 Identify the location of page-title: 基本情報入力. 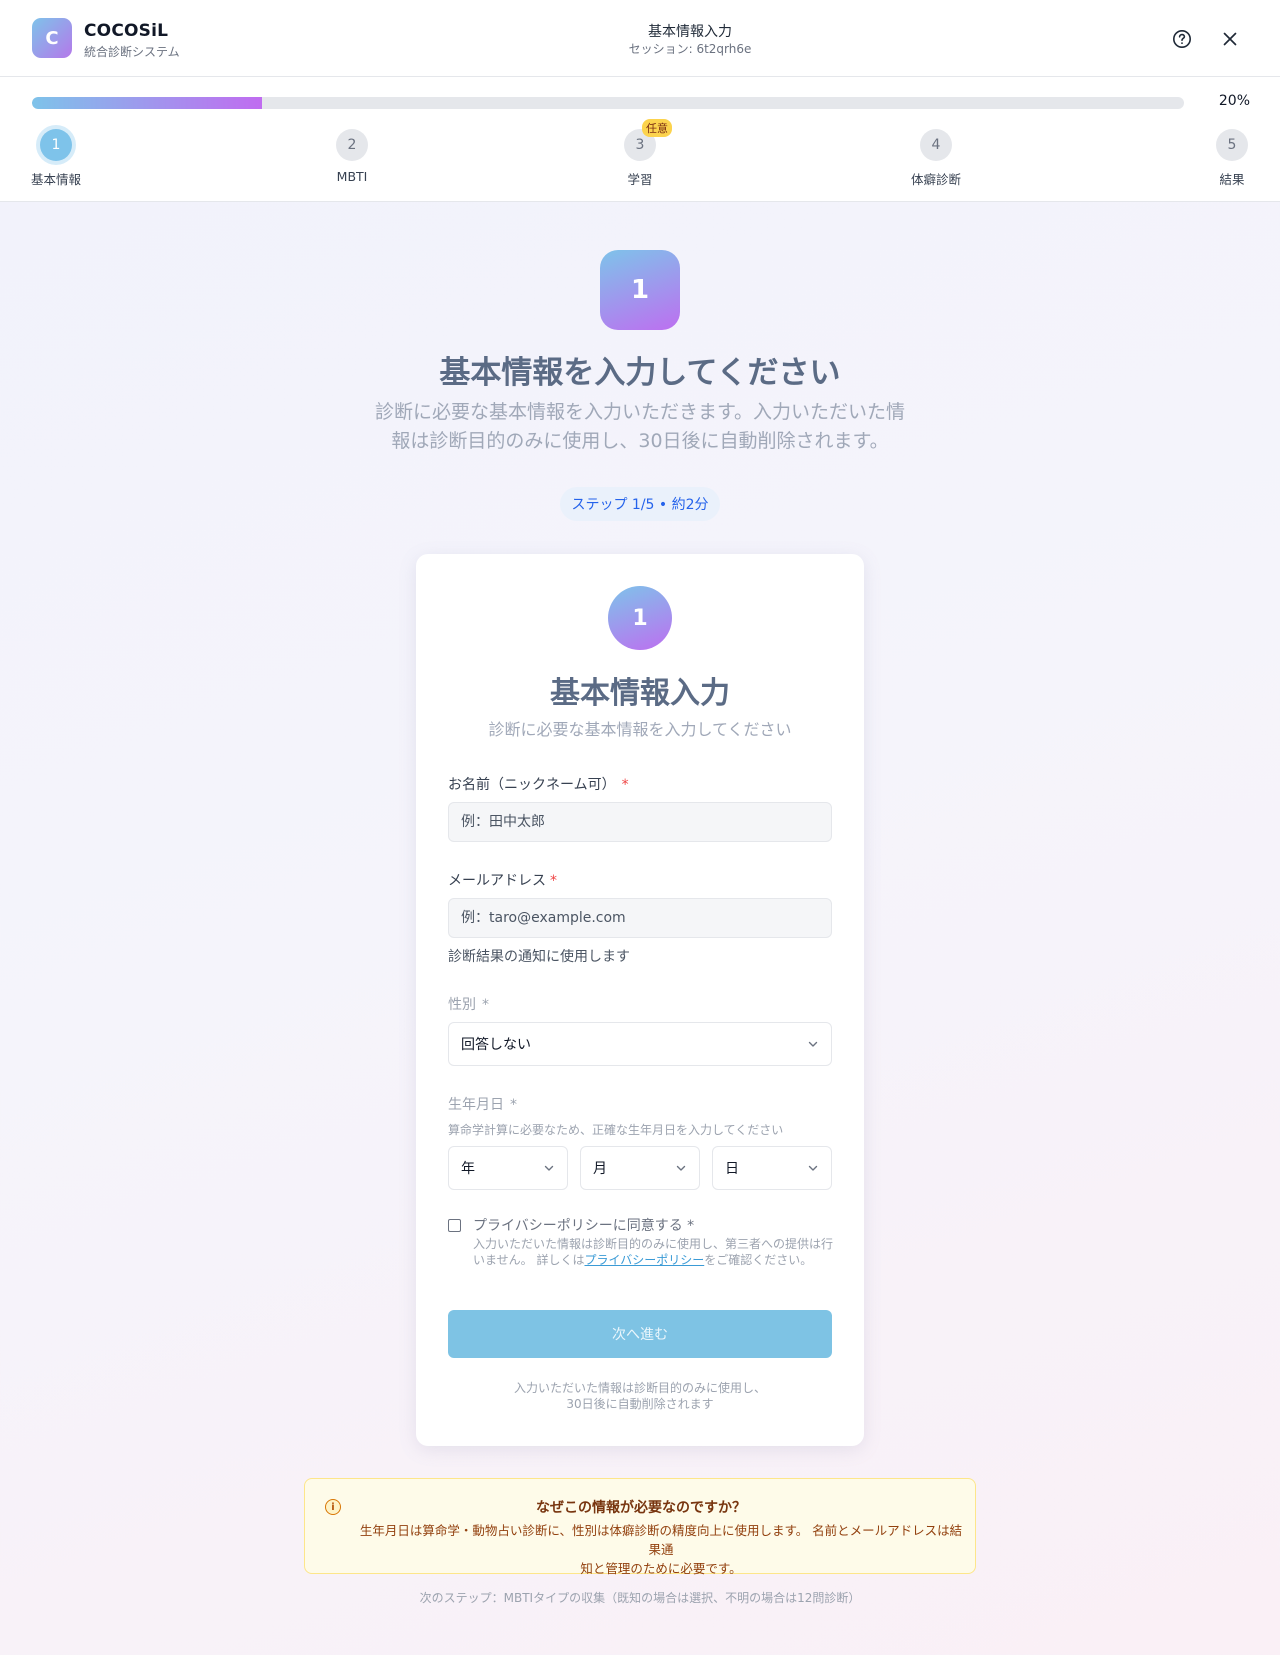
(690, 32).